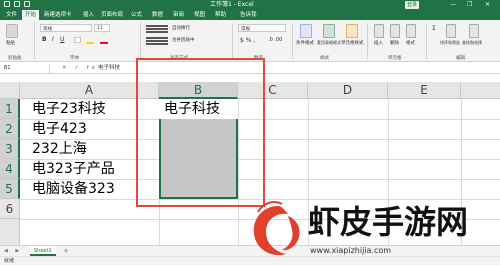  What do you see at coordinates (183, 40) in the screenshot?
I see `merge-center-button: 合并后居中` at bounding box center [183, 40].